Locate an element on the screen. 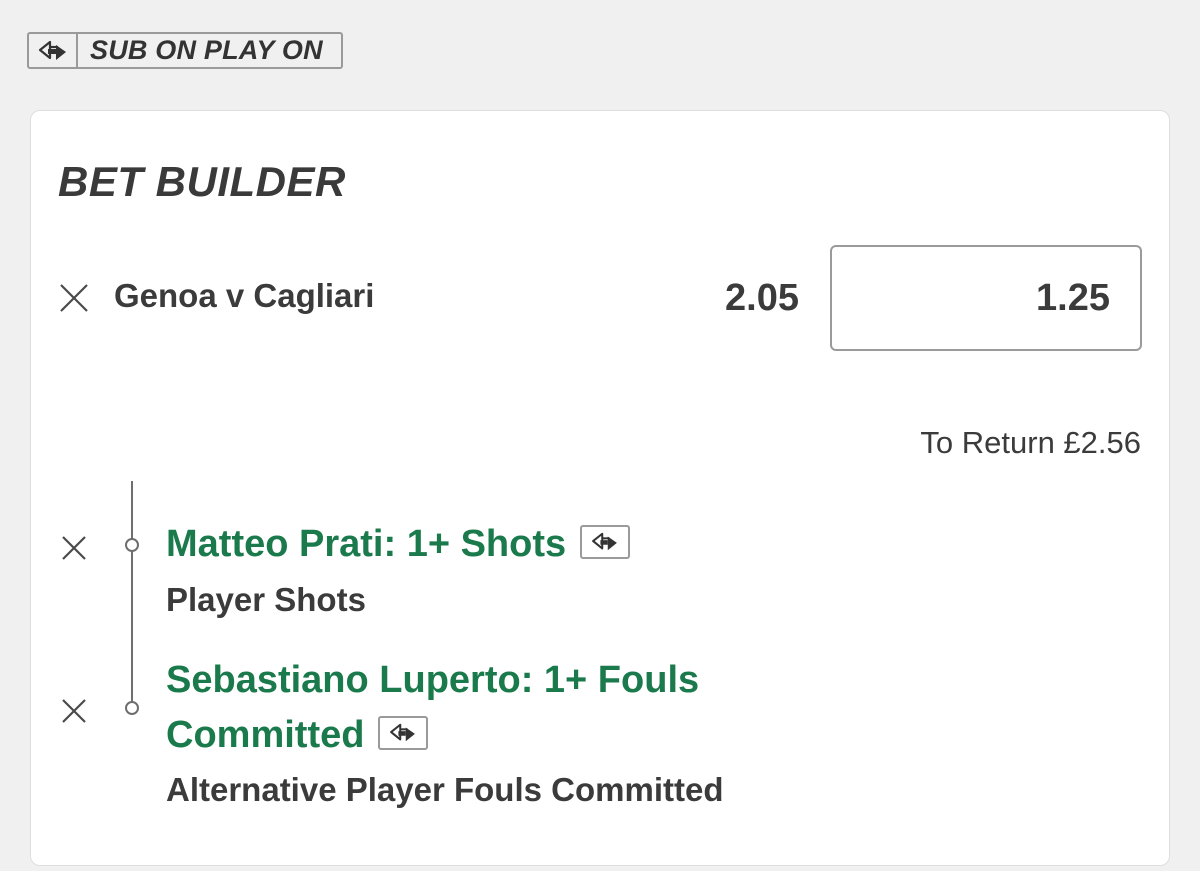 This screenshot has width=1200, height=871. selection-title: Matteo Prati: 1+ Shots is located at coordinates (516, 544).